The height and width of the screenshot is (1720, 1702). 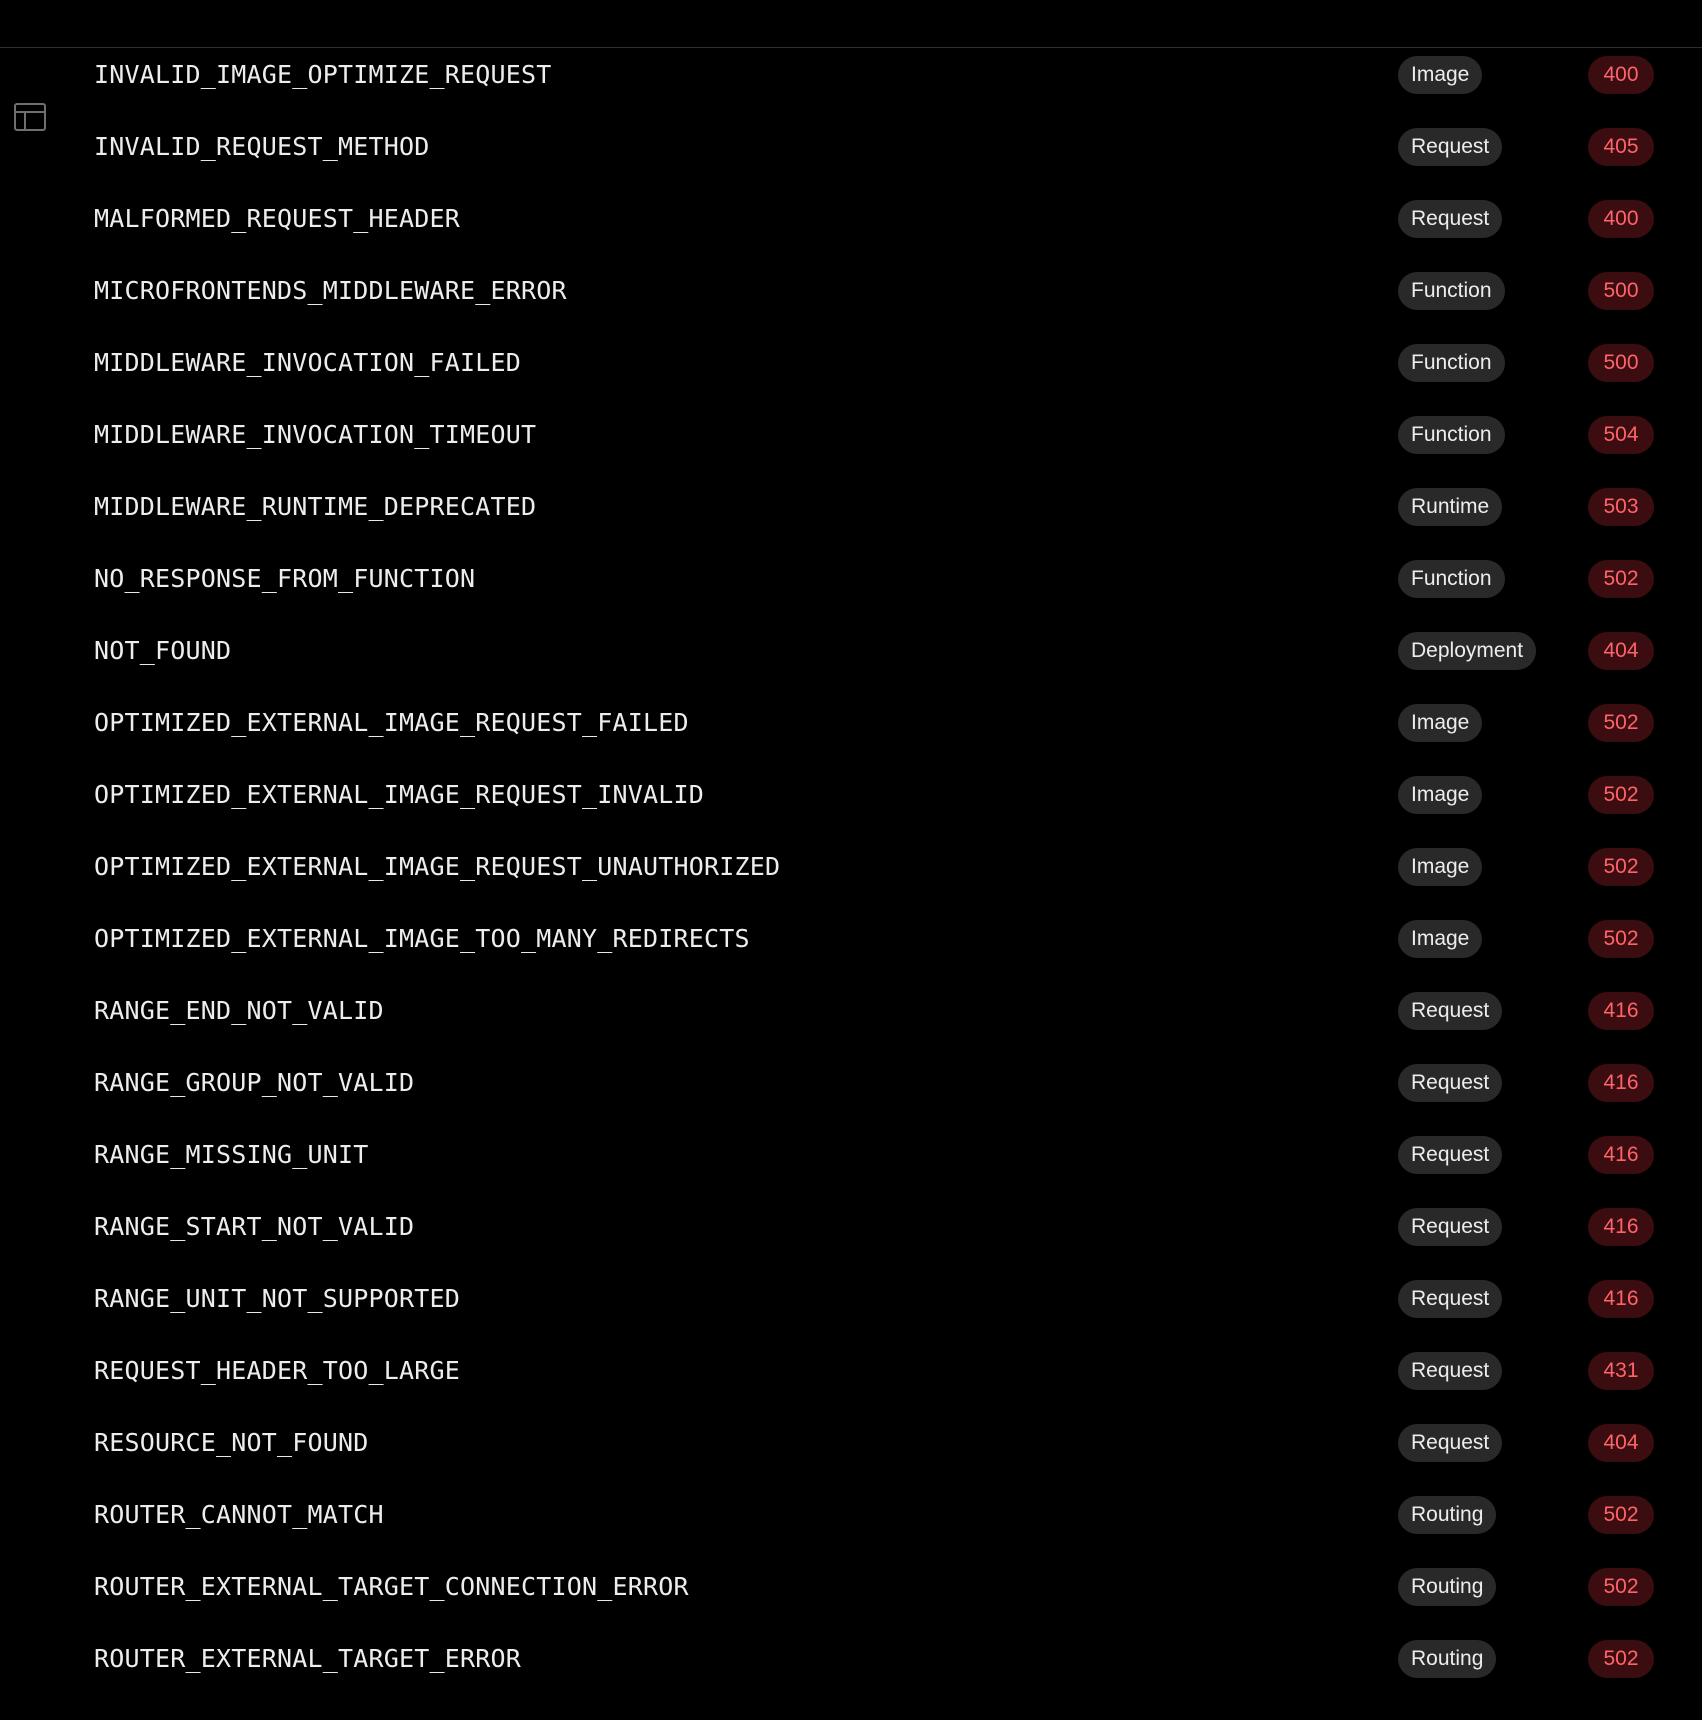 I want to click on status-code-badge: 431, so click(x=1621, y=1371).